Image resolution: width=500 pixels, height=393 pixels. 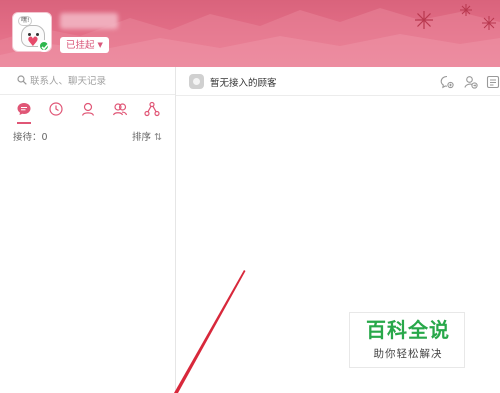 What do you see at coordinates (158, 137) in the screenshot?
I see `sort-arrows-icon: ⇅` at bounding box center [158, 137].